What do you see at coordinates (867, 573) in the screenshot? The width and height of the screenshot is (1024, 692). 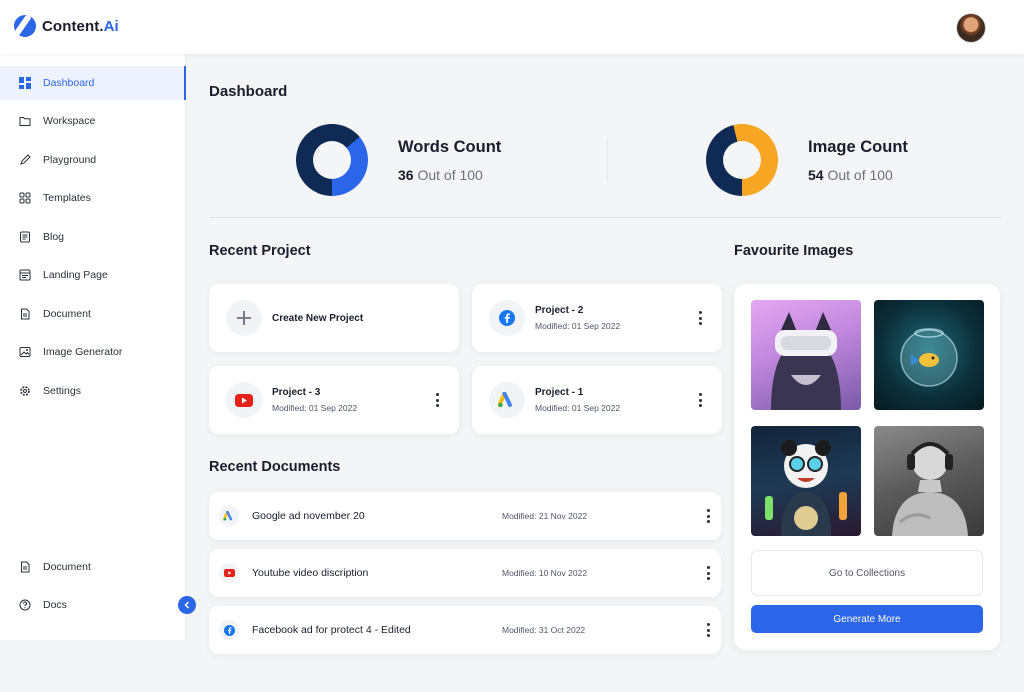 I see `go-to-collections-button: Go to Collections` at bounding box center [867, 573].